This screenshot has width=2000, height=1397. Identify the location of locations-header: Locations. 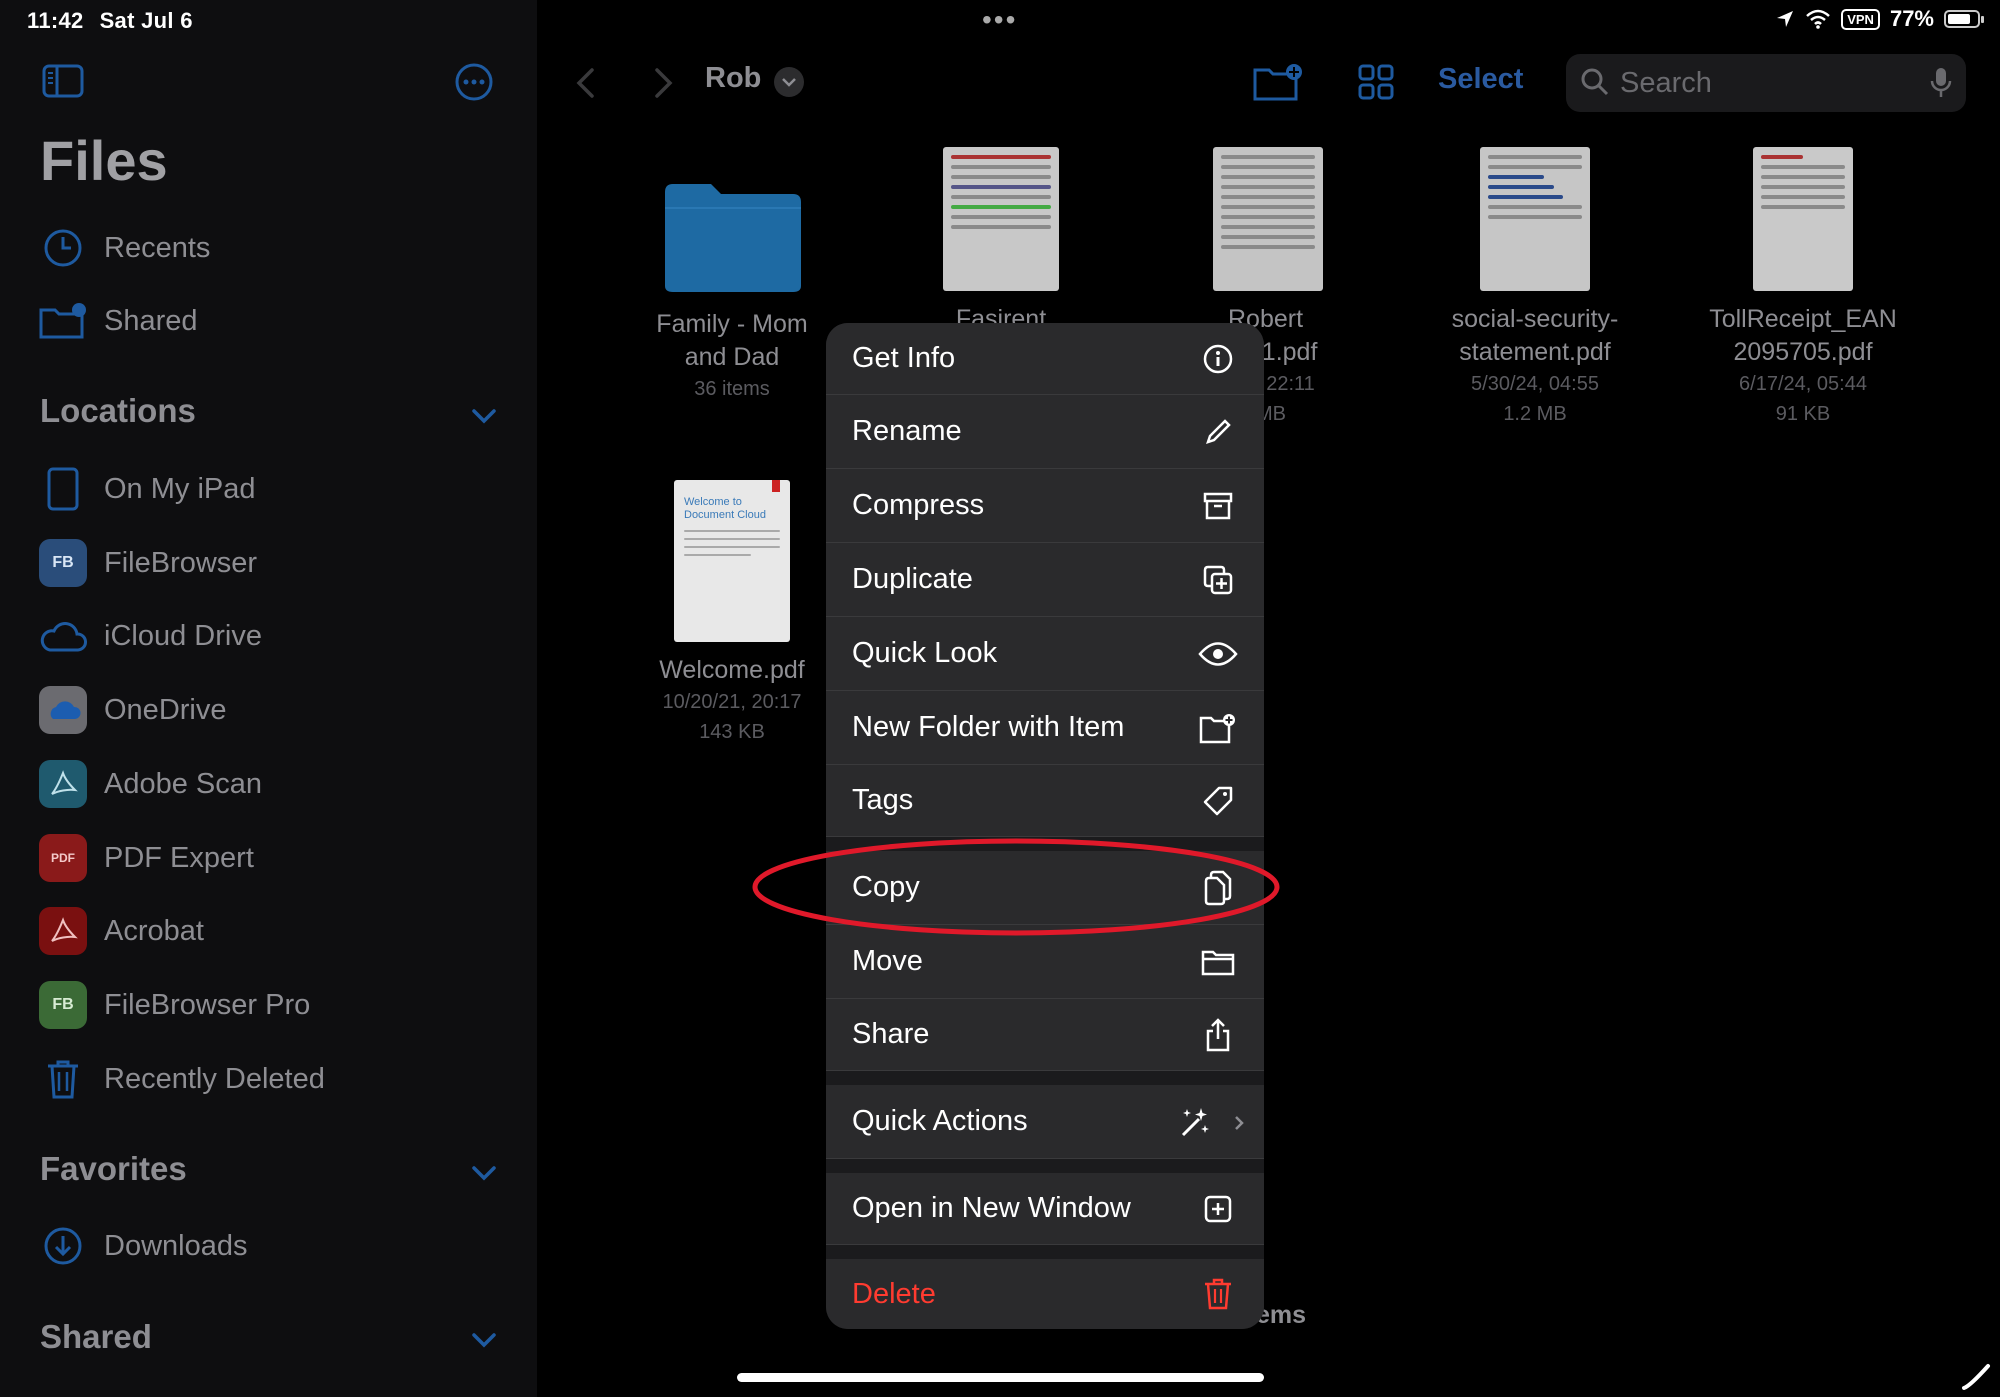
(118, 411).